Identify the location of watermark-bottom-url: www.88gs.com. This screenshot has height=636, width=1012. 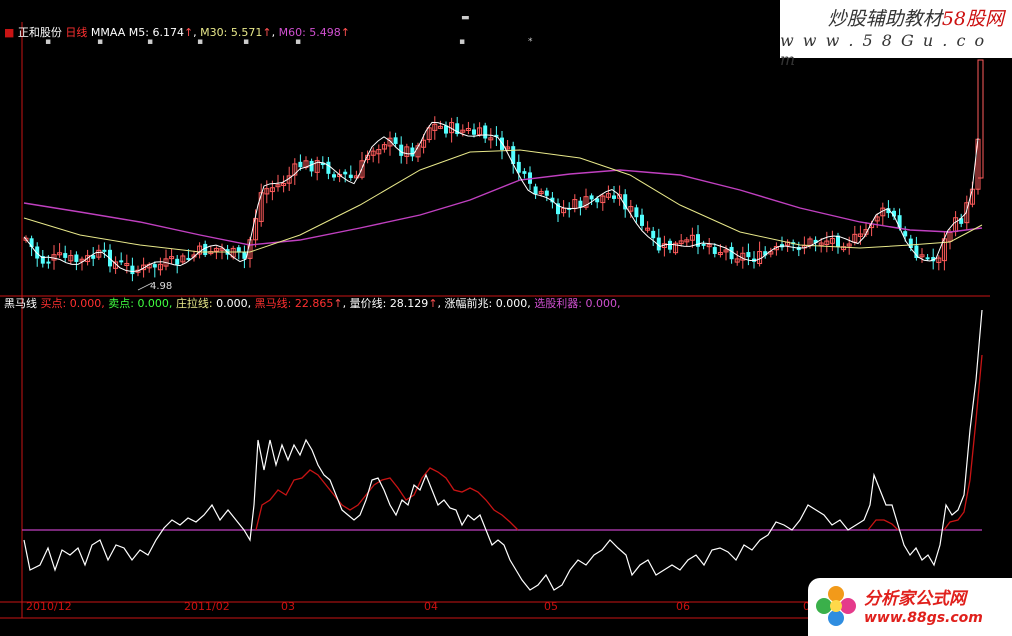
(923, 618).